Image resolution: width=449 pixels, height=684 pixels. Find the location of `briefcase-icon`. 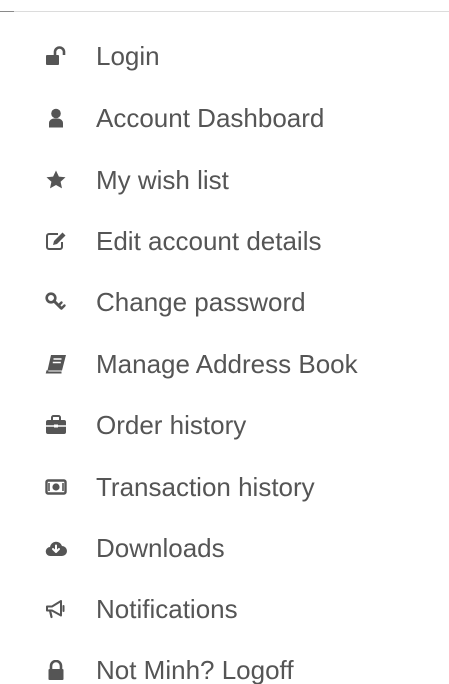

briefcase-icon is located at coordinates (56, 425).